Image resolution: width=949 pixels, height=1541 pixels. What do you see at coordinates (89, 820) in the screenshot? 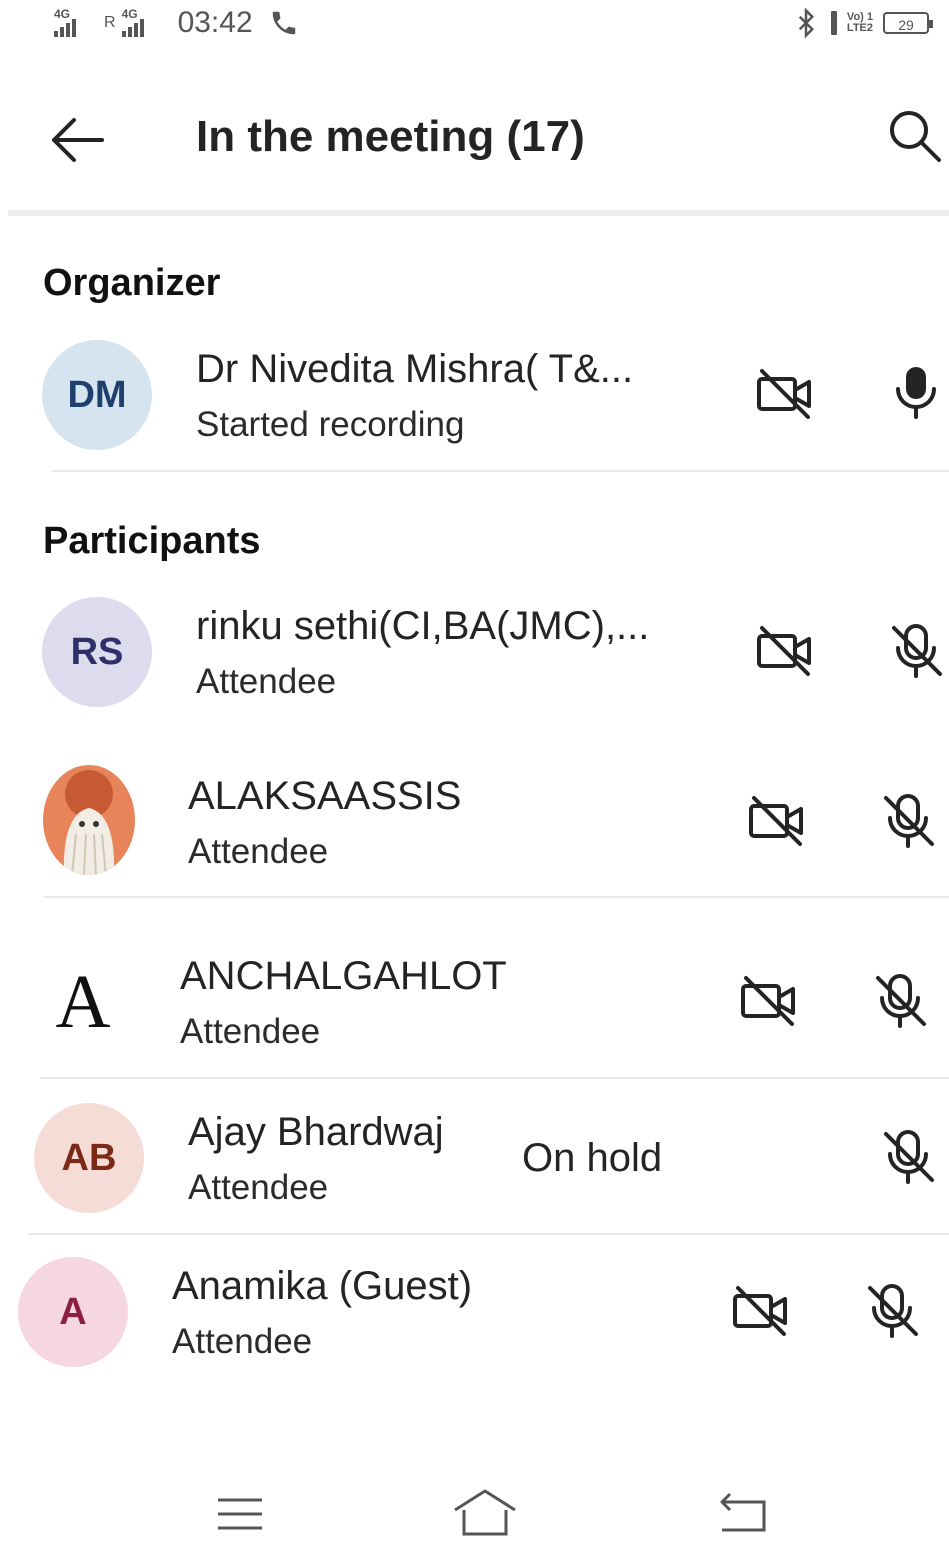
I see `avatar-photo` at bounding box center [89, 820].